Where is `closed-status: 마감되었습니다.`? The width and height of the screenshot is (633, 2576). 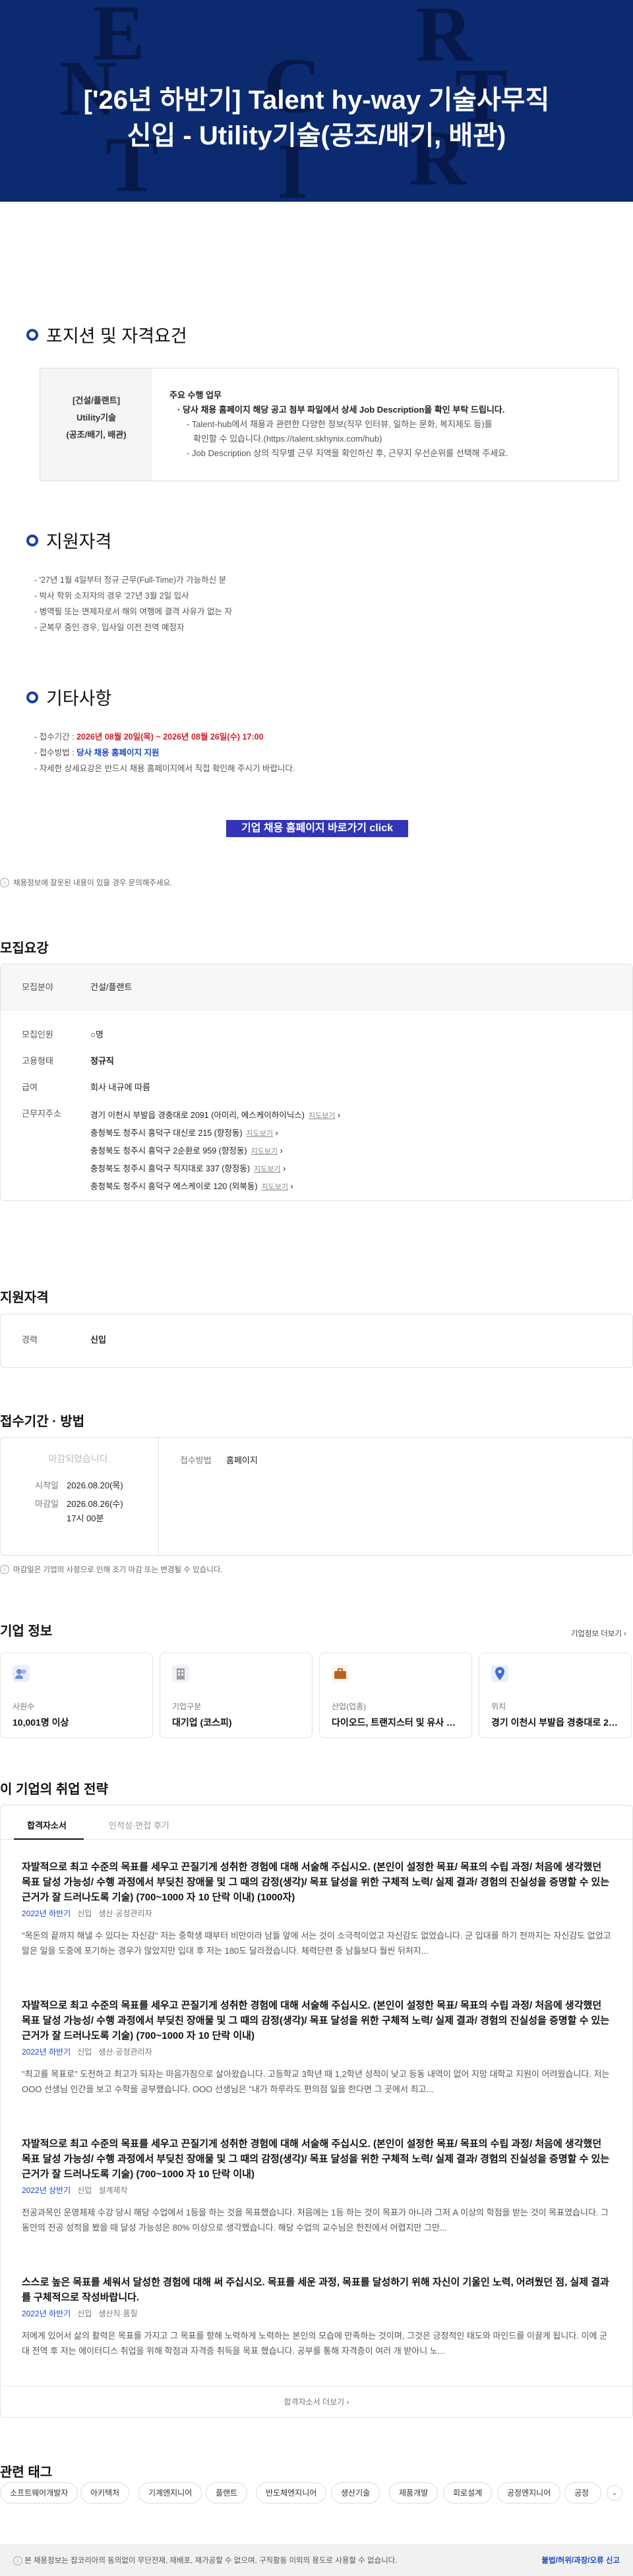 closed-status: 마감되었습니다. is located at coordinates (79, 1458).